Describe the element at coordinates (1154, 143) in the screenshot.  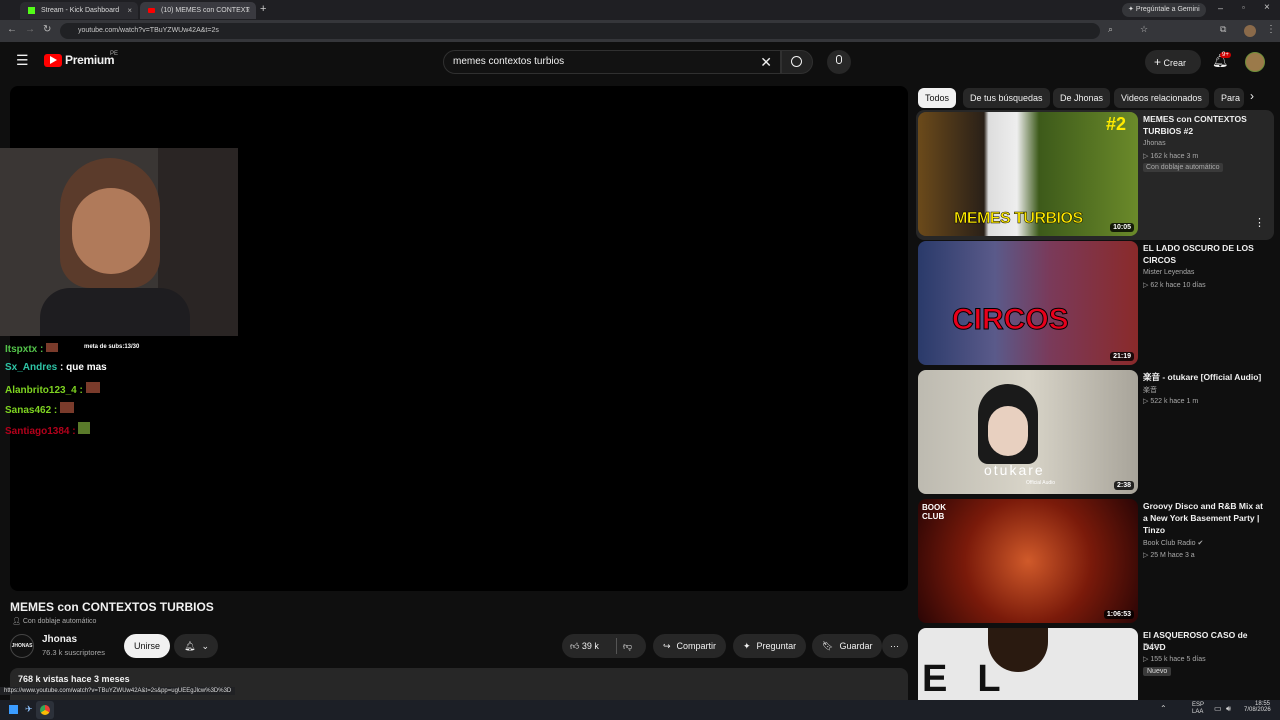
I see `rec-channel: Jhonas` at that location.